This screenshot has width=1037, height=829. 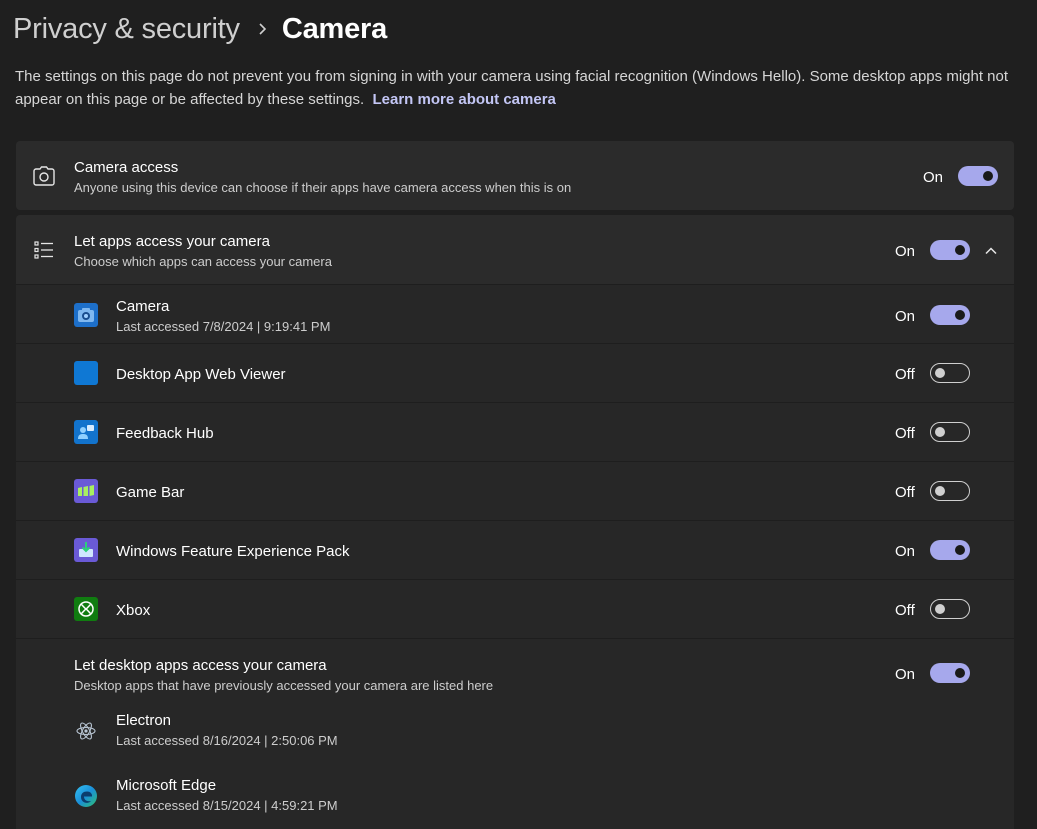 What do you see at coordinates (463, 99) in the screenshot?
I see `learn-more-link: Learn more about camera` at bounding box center [463, 99].